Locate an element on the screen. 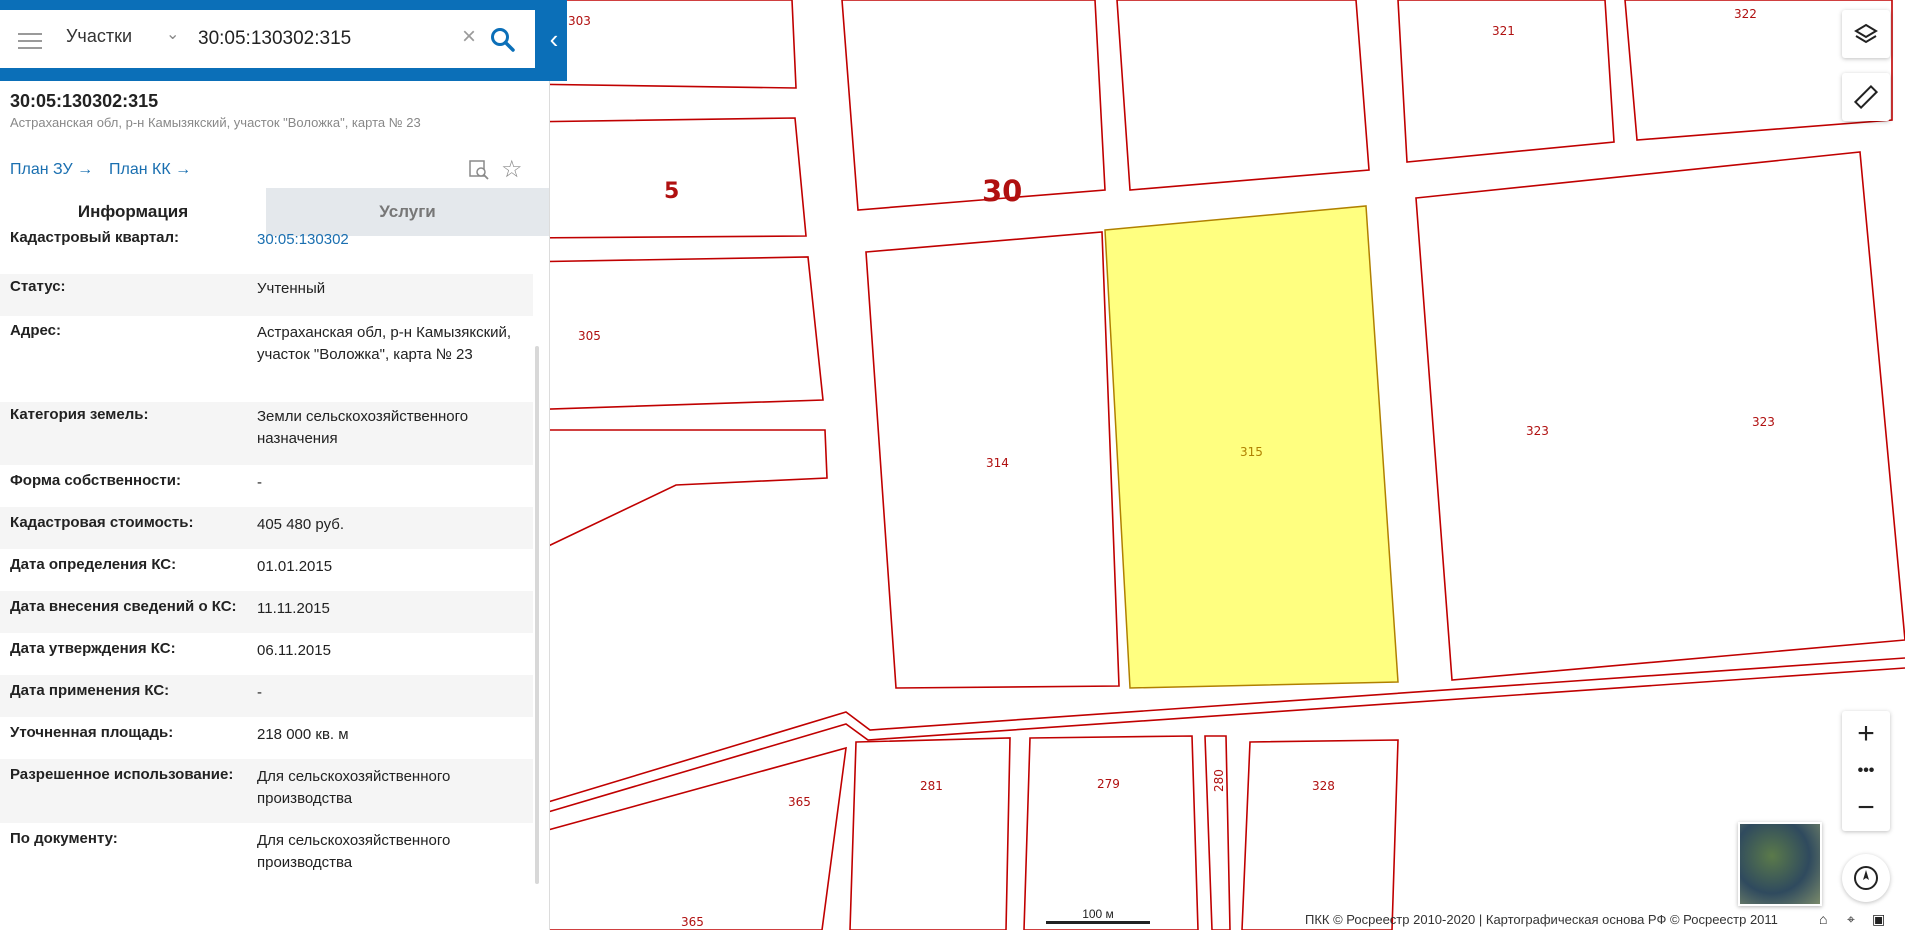 This screenshot has width=1905, height=930. minimap-toggle is located at coordinates (1780, 864).